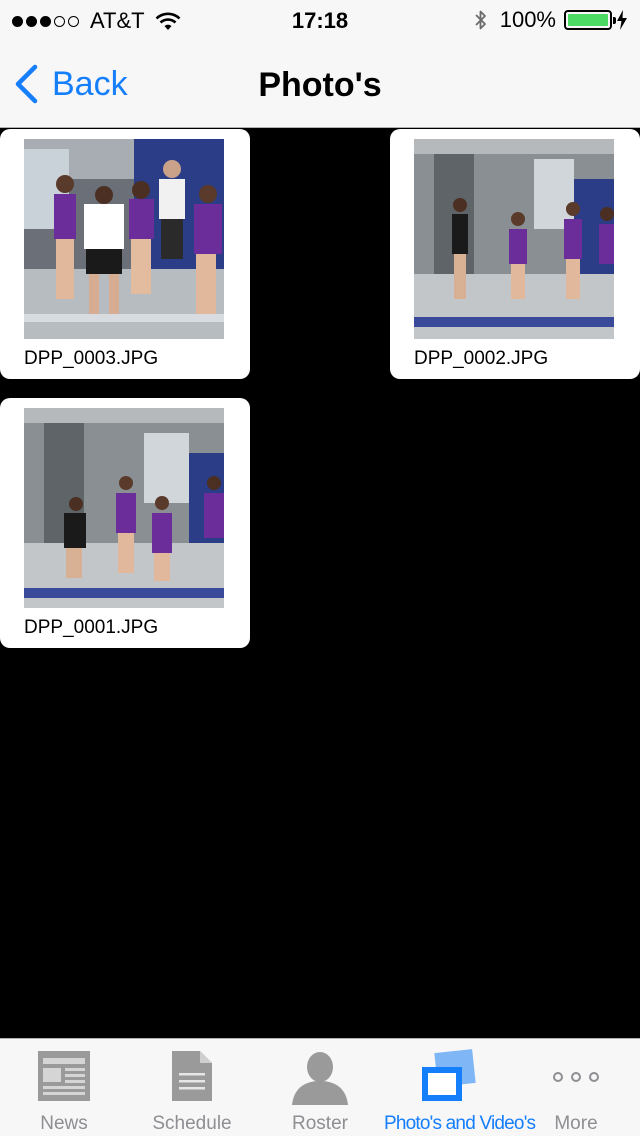  What do you see at coordinates (527, 19) in the screenshot?
I see `battery-percentage: 100%` at bounding box center [527, 19].